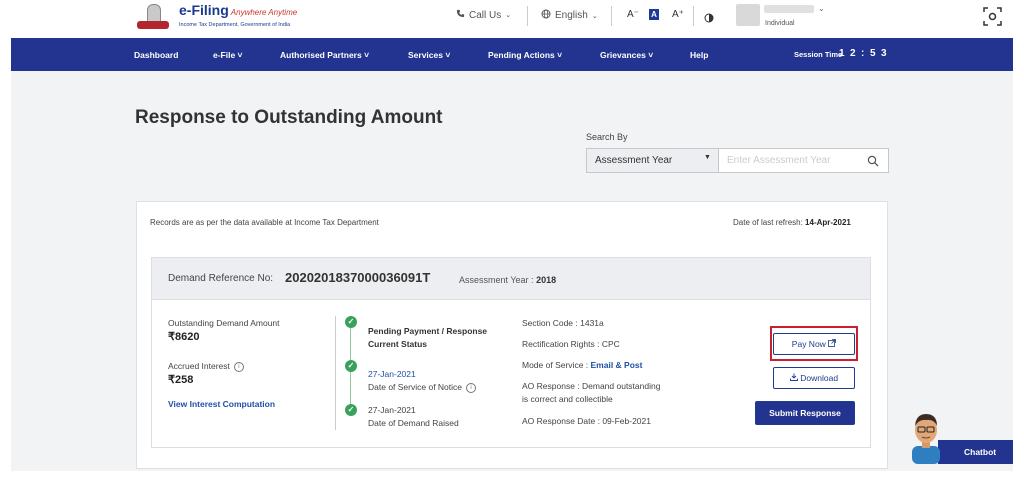 The width and height of the screenshot is (1024, 484). I want to click on globe-icon, so click(546, 15).